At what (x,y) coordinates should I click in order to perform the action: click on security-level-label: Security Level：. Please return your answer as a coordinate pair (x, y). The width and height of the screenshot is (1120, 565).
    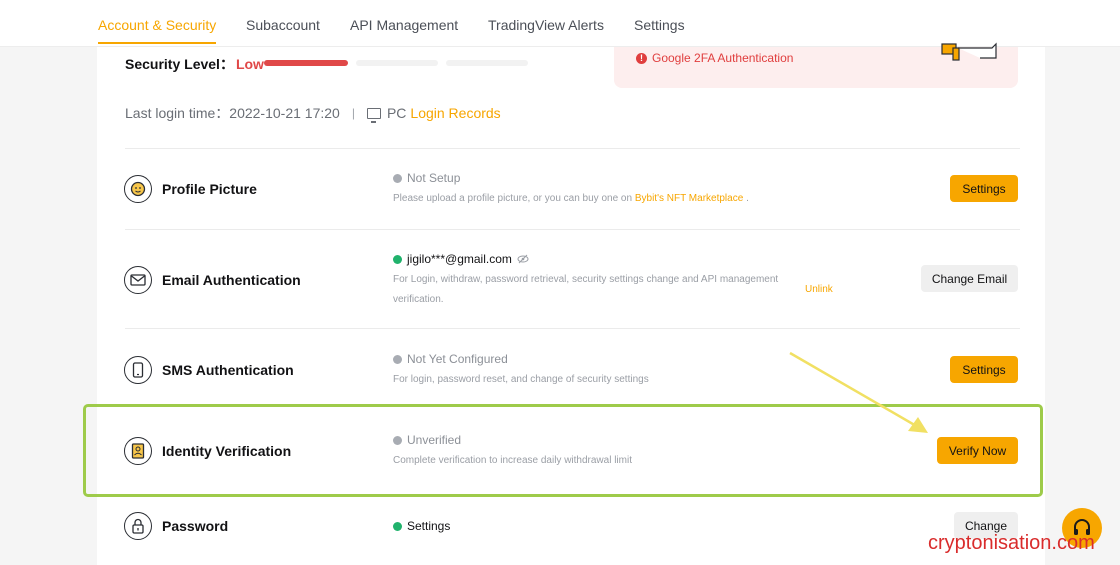
    Looking at the image, I should click on (179, 64).